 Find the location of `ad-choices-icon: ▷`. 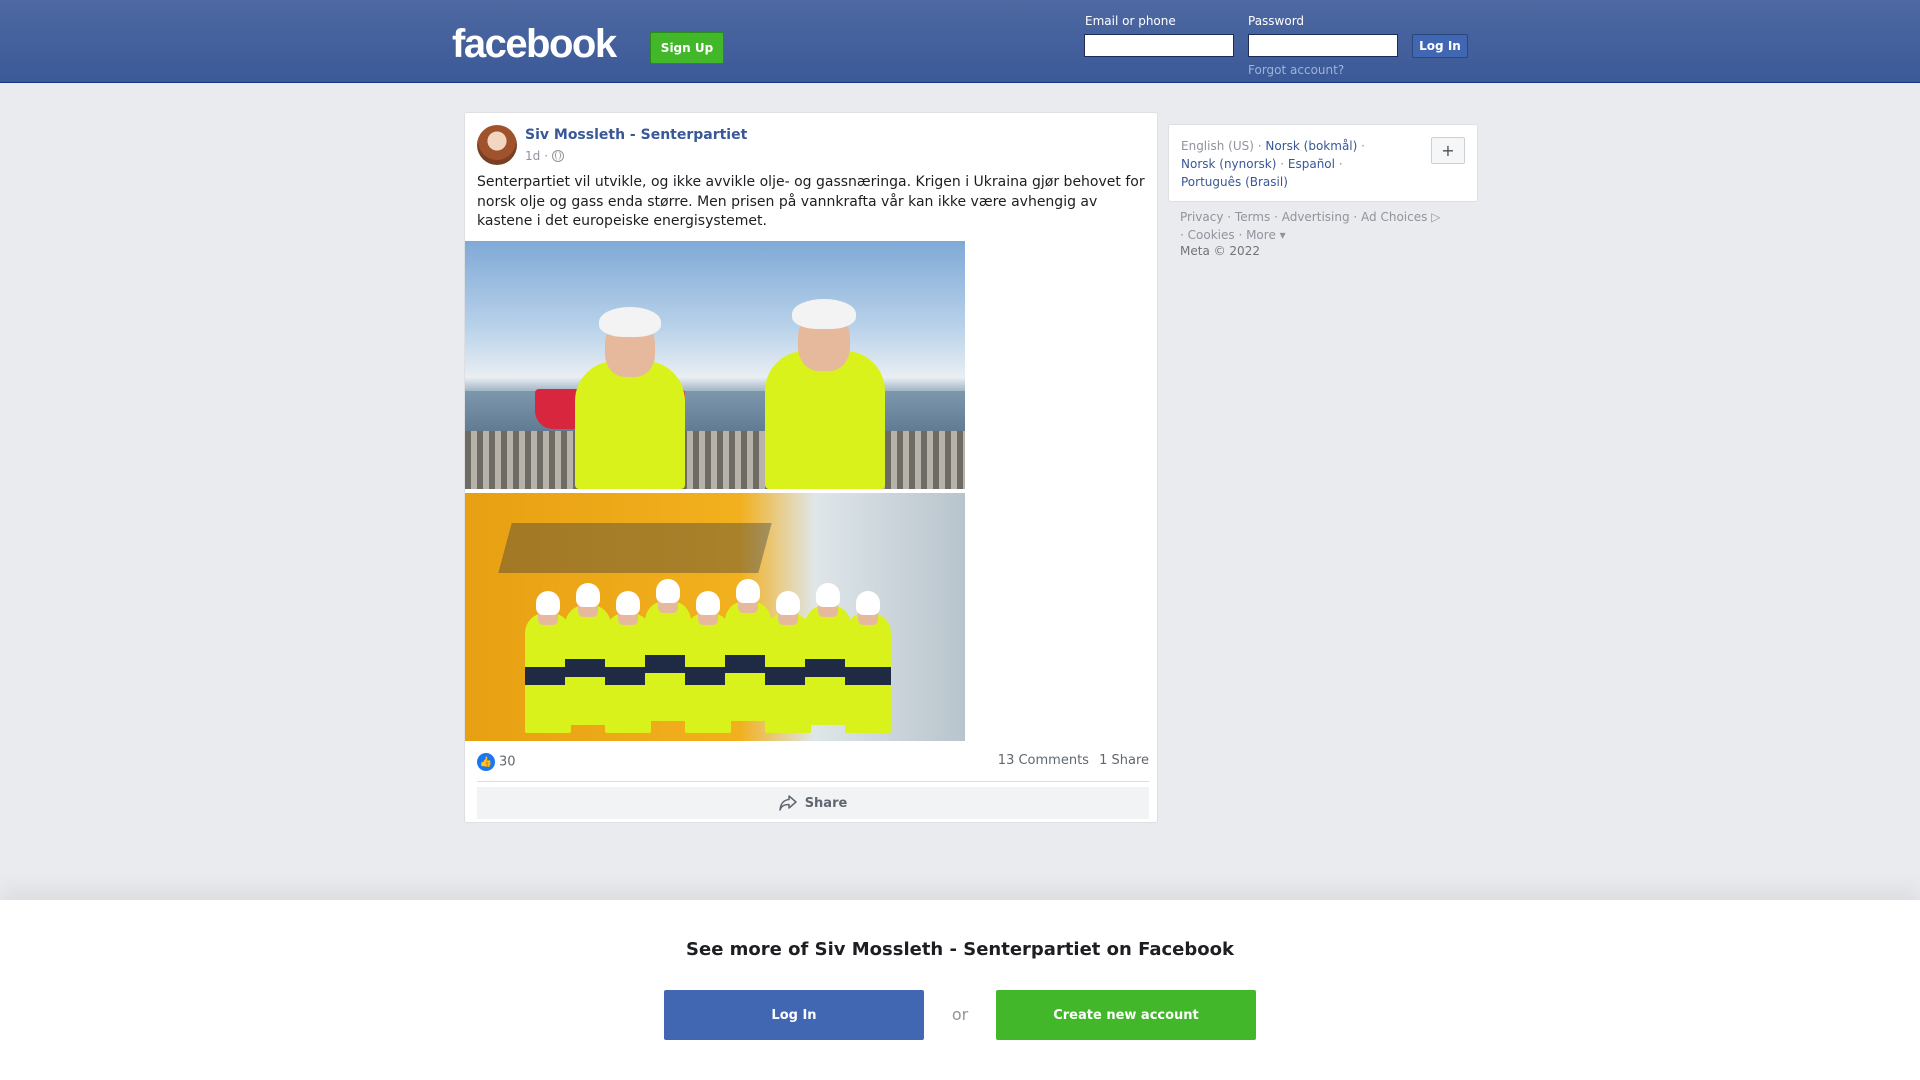

ad-choices-icon: ▷ is located at coordinates (1434, 217).